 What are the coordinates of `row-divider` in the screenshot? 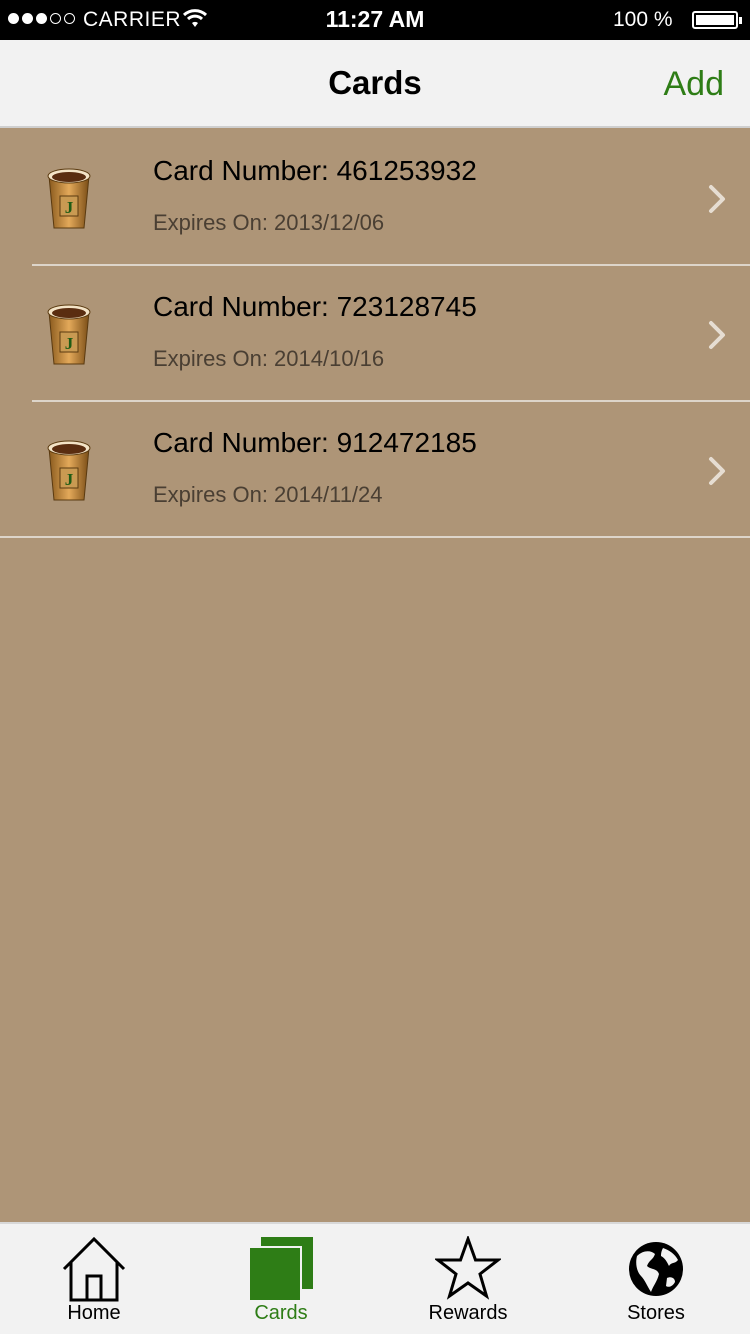 It's located at (375, 537).